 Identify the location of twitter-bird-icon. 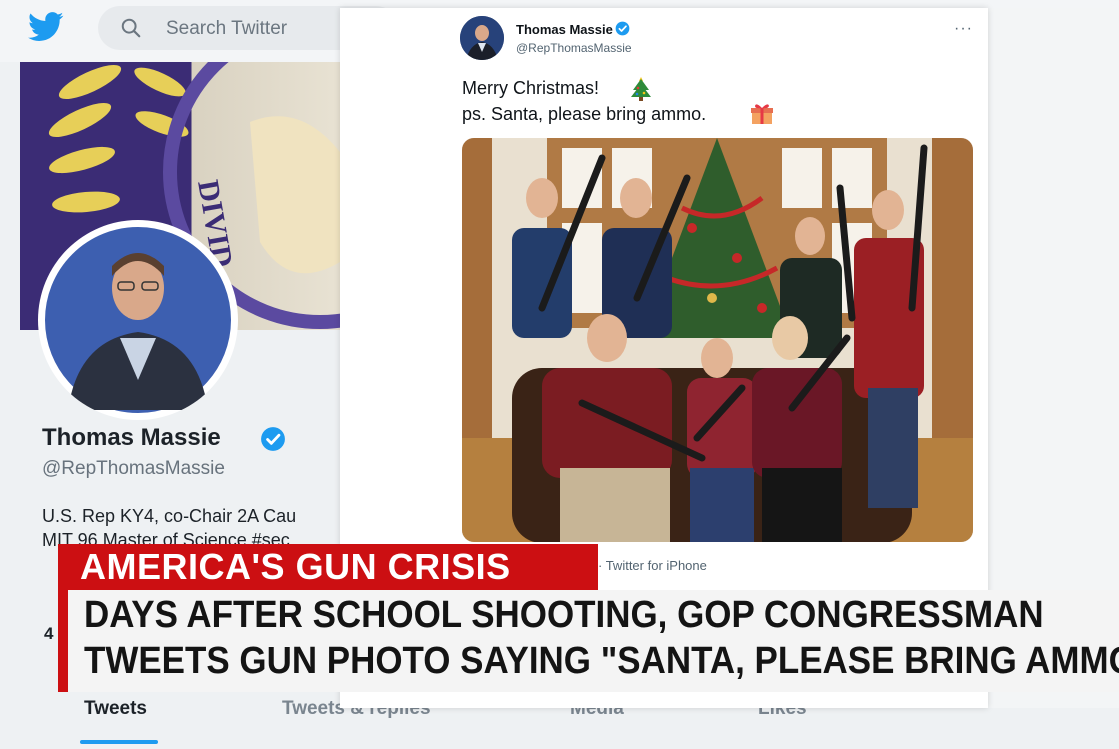
(46, 27).